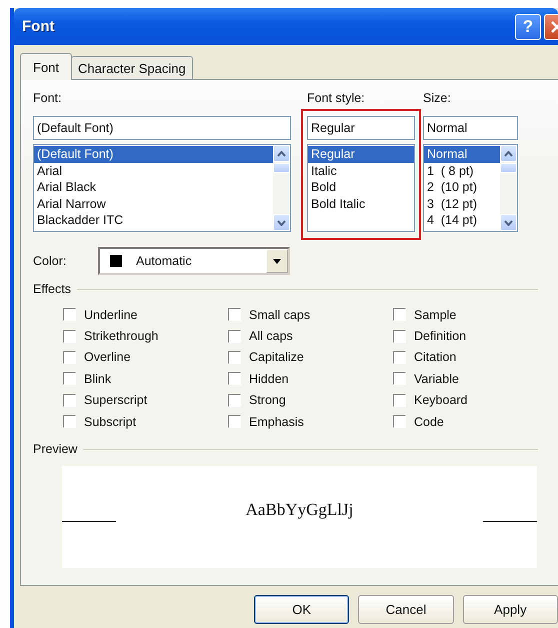  Describe the element at coordinates (510, 609) in the screenshot. I see `dialog-button: Apply` at that location.